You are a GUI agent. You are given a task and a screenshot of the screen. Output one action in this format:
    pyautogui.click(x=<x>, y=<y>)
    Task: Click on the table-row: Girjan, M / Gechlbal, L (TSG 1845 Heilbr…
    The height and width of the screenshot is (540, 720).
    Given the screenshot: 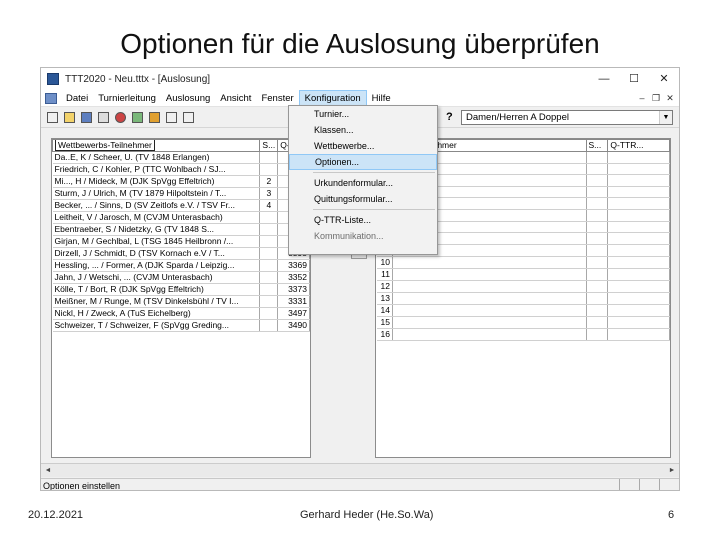 What is the action you would take?
    pyautogui.click(x=181, y=241)
    